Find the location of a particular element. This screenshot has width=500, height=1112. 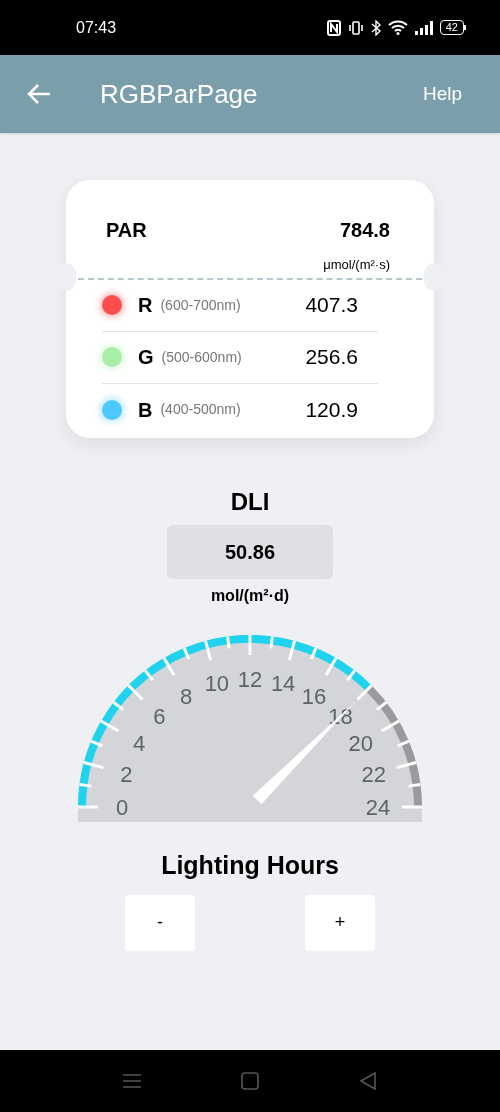

dial-number: 4 is located at coordinates (139, 743).